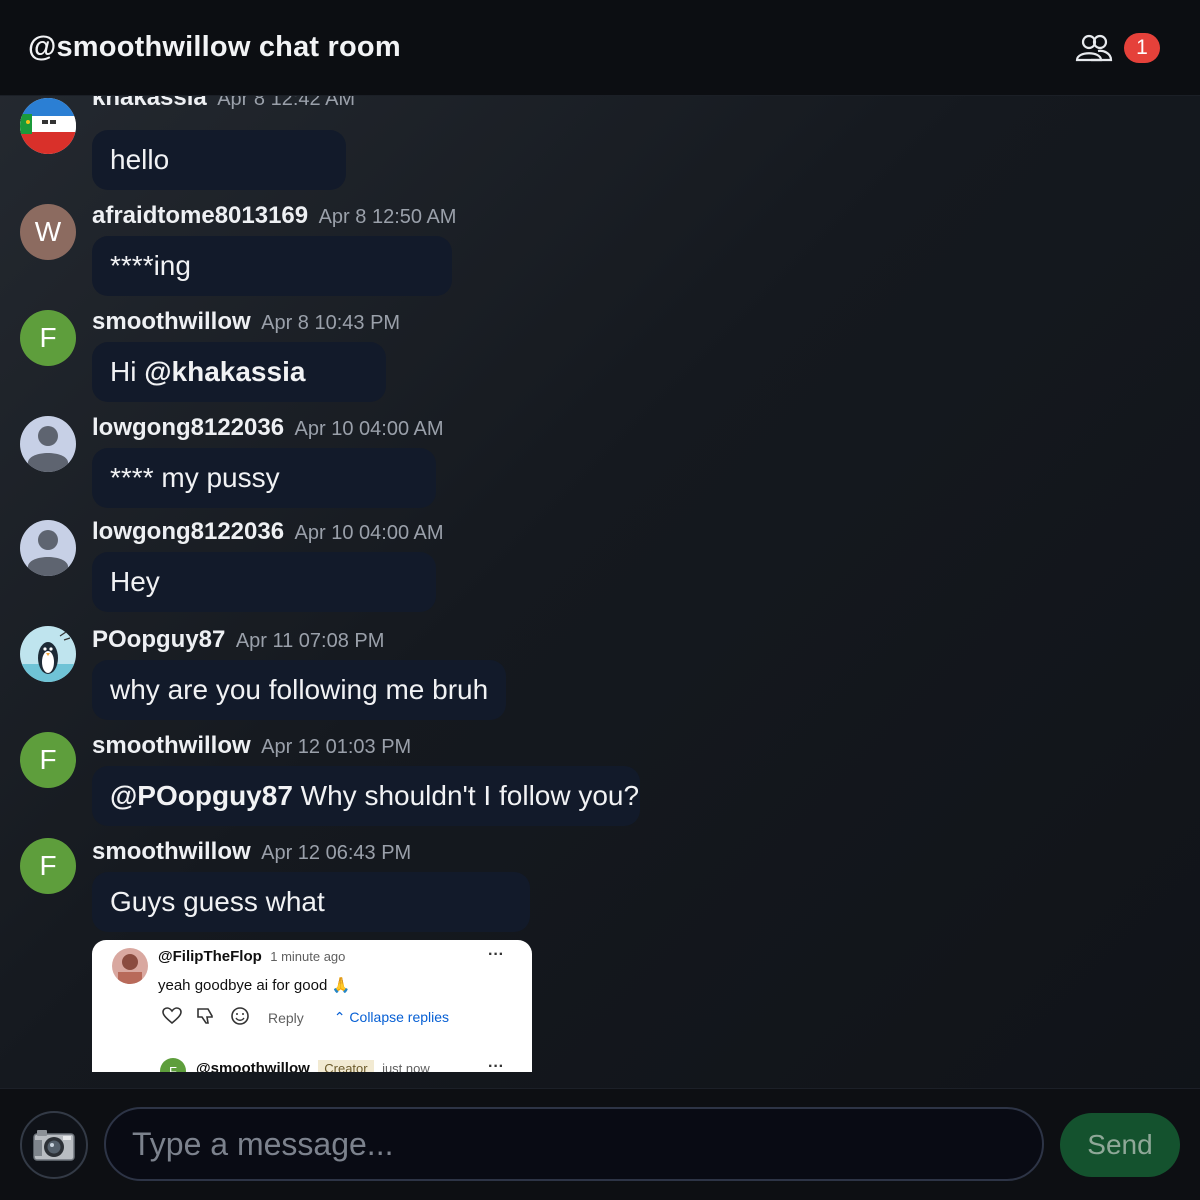 This screenshot has width=1200, height=1200. I want to click on camera-icon, so click(54, 1145).